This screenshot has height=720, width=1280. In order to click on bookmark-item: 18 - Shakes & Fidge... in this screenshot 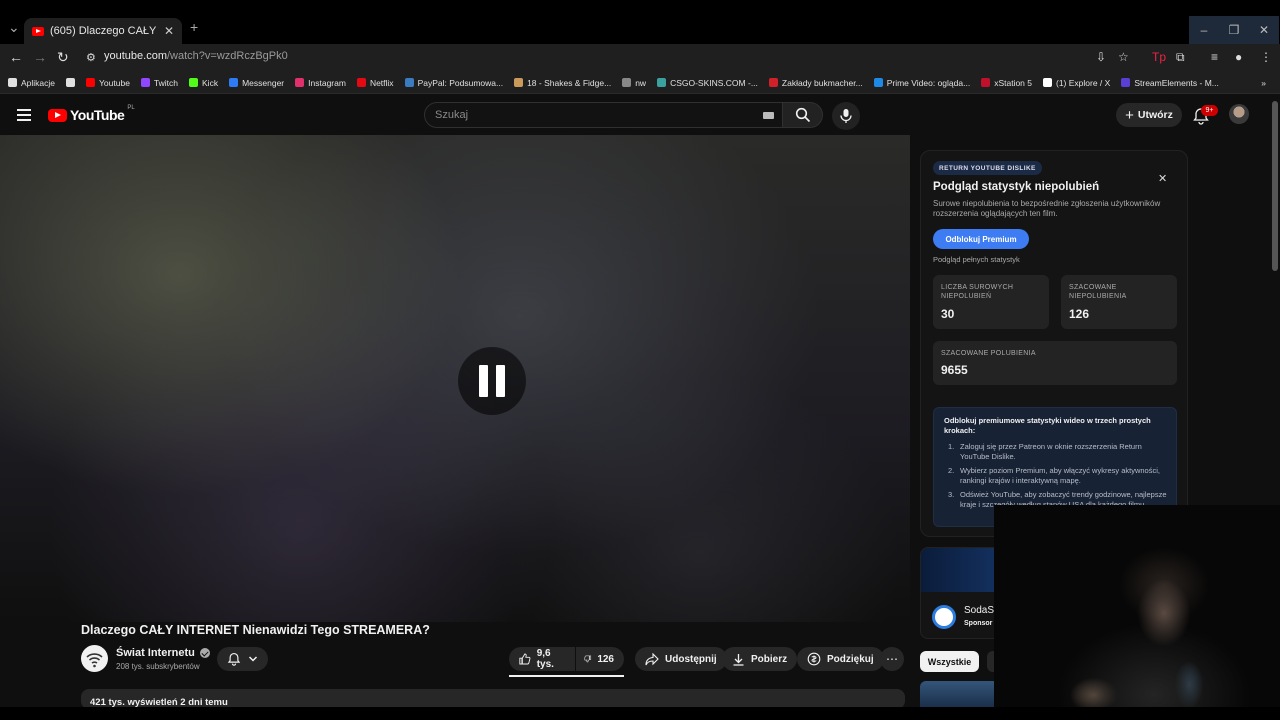, I will do `click(562, 83)`.